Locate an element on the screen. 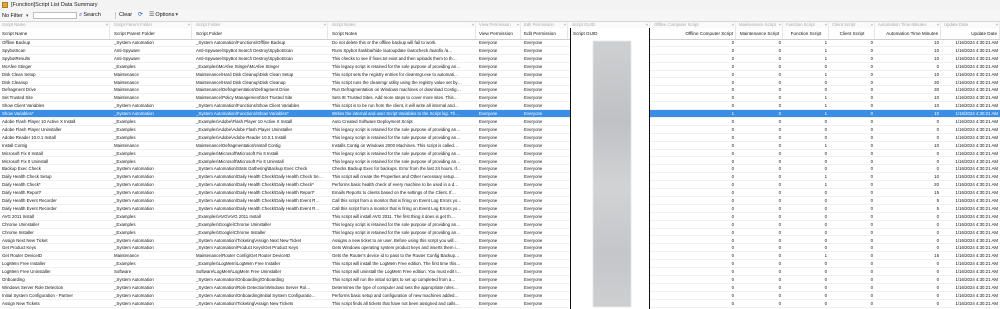  refresh-button: ⟳ is located at coordinates (141, 15).